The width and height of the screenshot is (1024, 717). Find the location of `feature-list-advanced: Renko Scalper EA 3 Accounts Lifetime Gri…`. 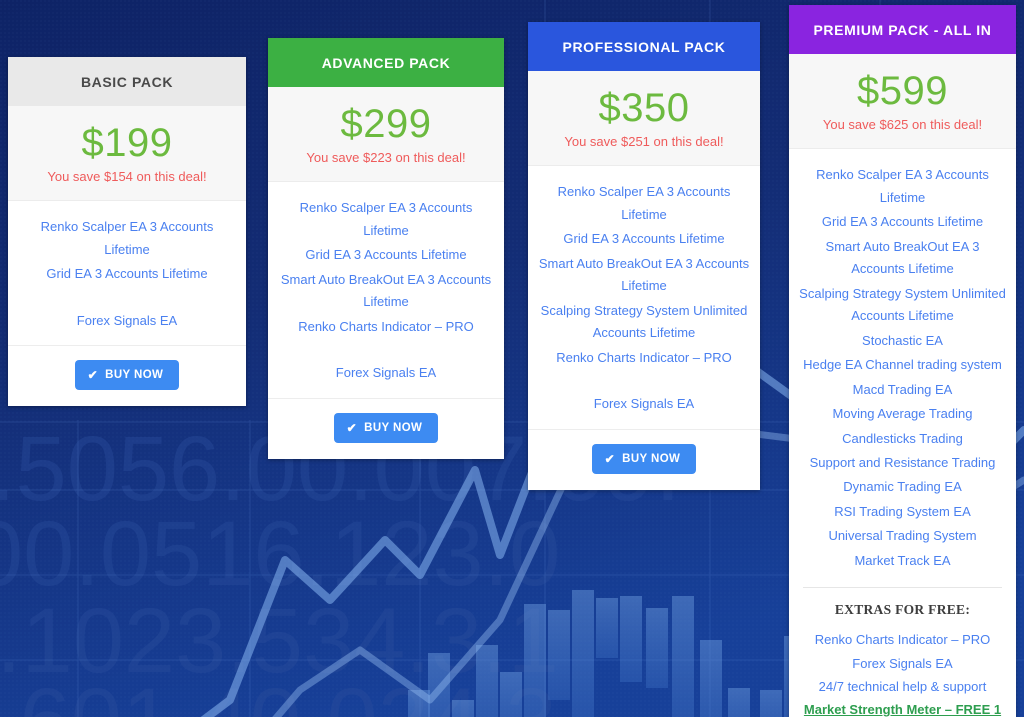

feature-list-advanced: Renko Scalper EA 3 Accounts Lifetime Gri… is located at coordinates (386, 289).